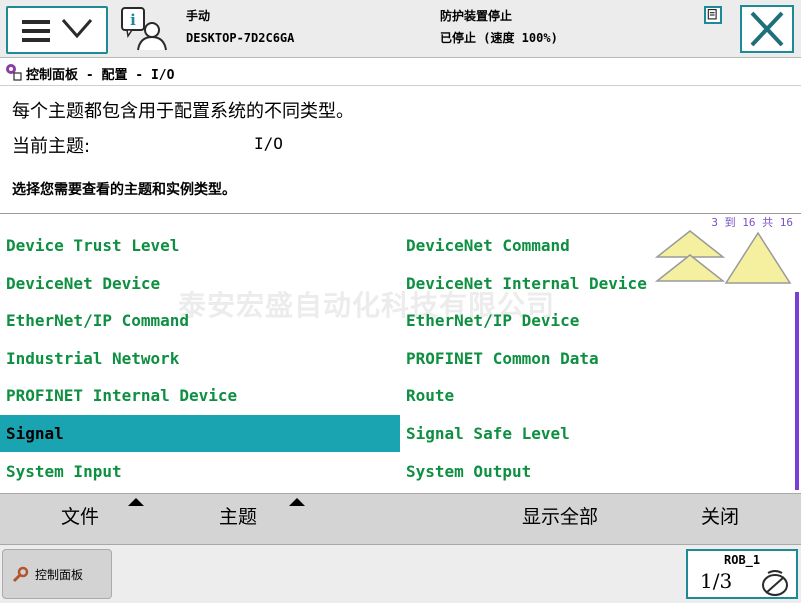 The height and width of the screenshot is (603, 801). Describe the element at coordinates (400, 574) in the screenshot. I see `bottom-bar: 控制面板 ROB_1 1/3` at that location.